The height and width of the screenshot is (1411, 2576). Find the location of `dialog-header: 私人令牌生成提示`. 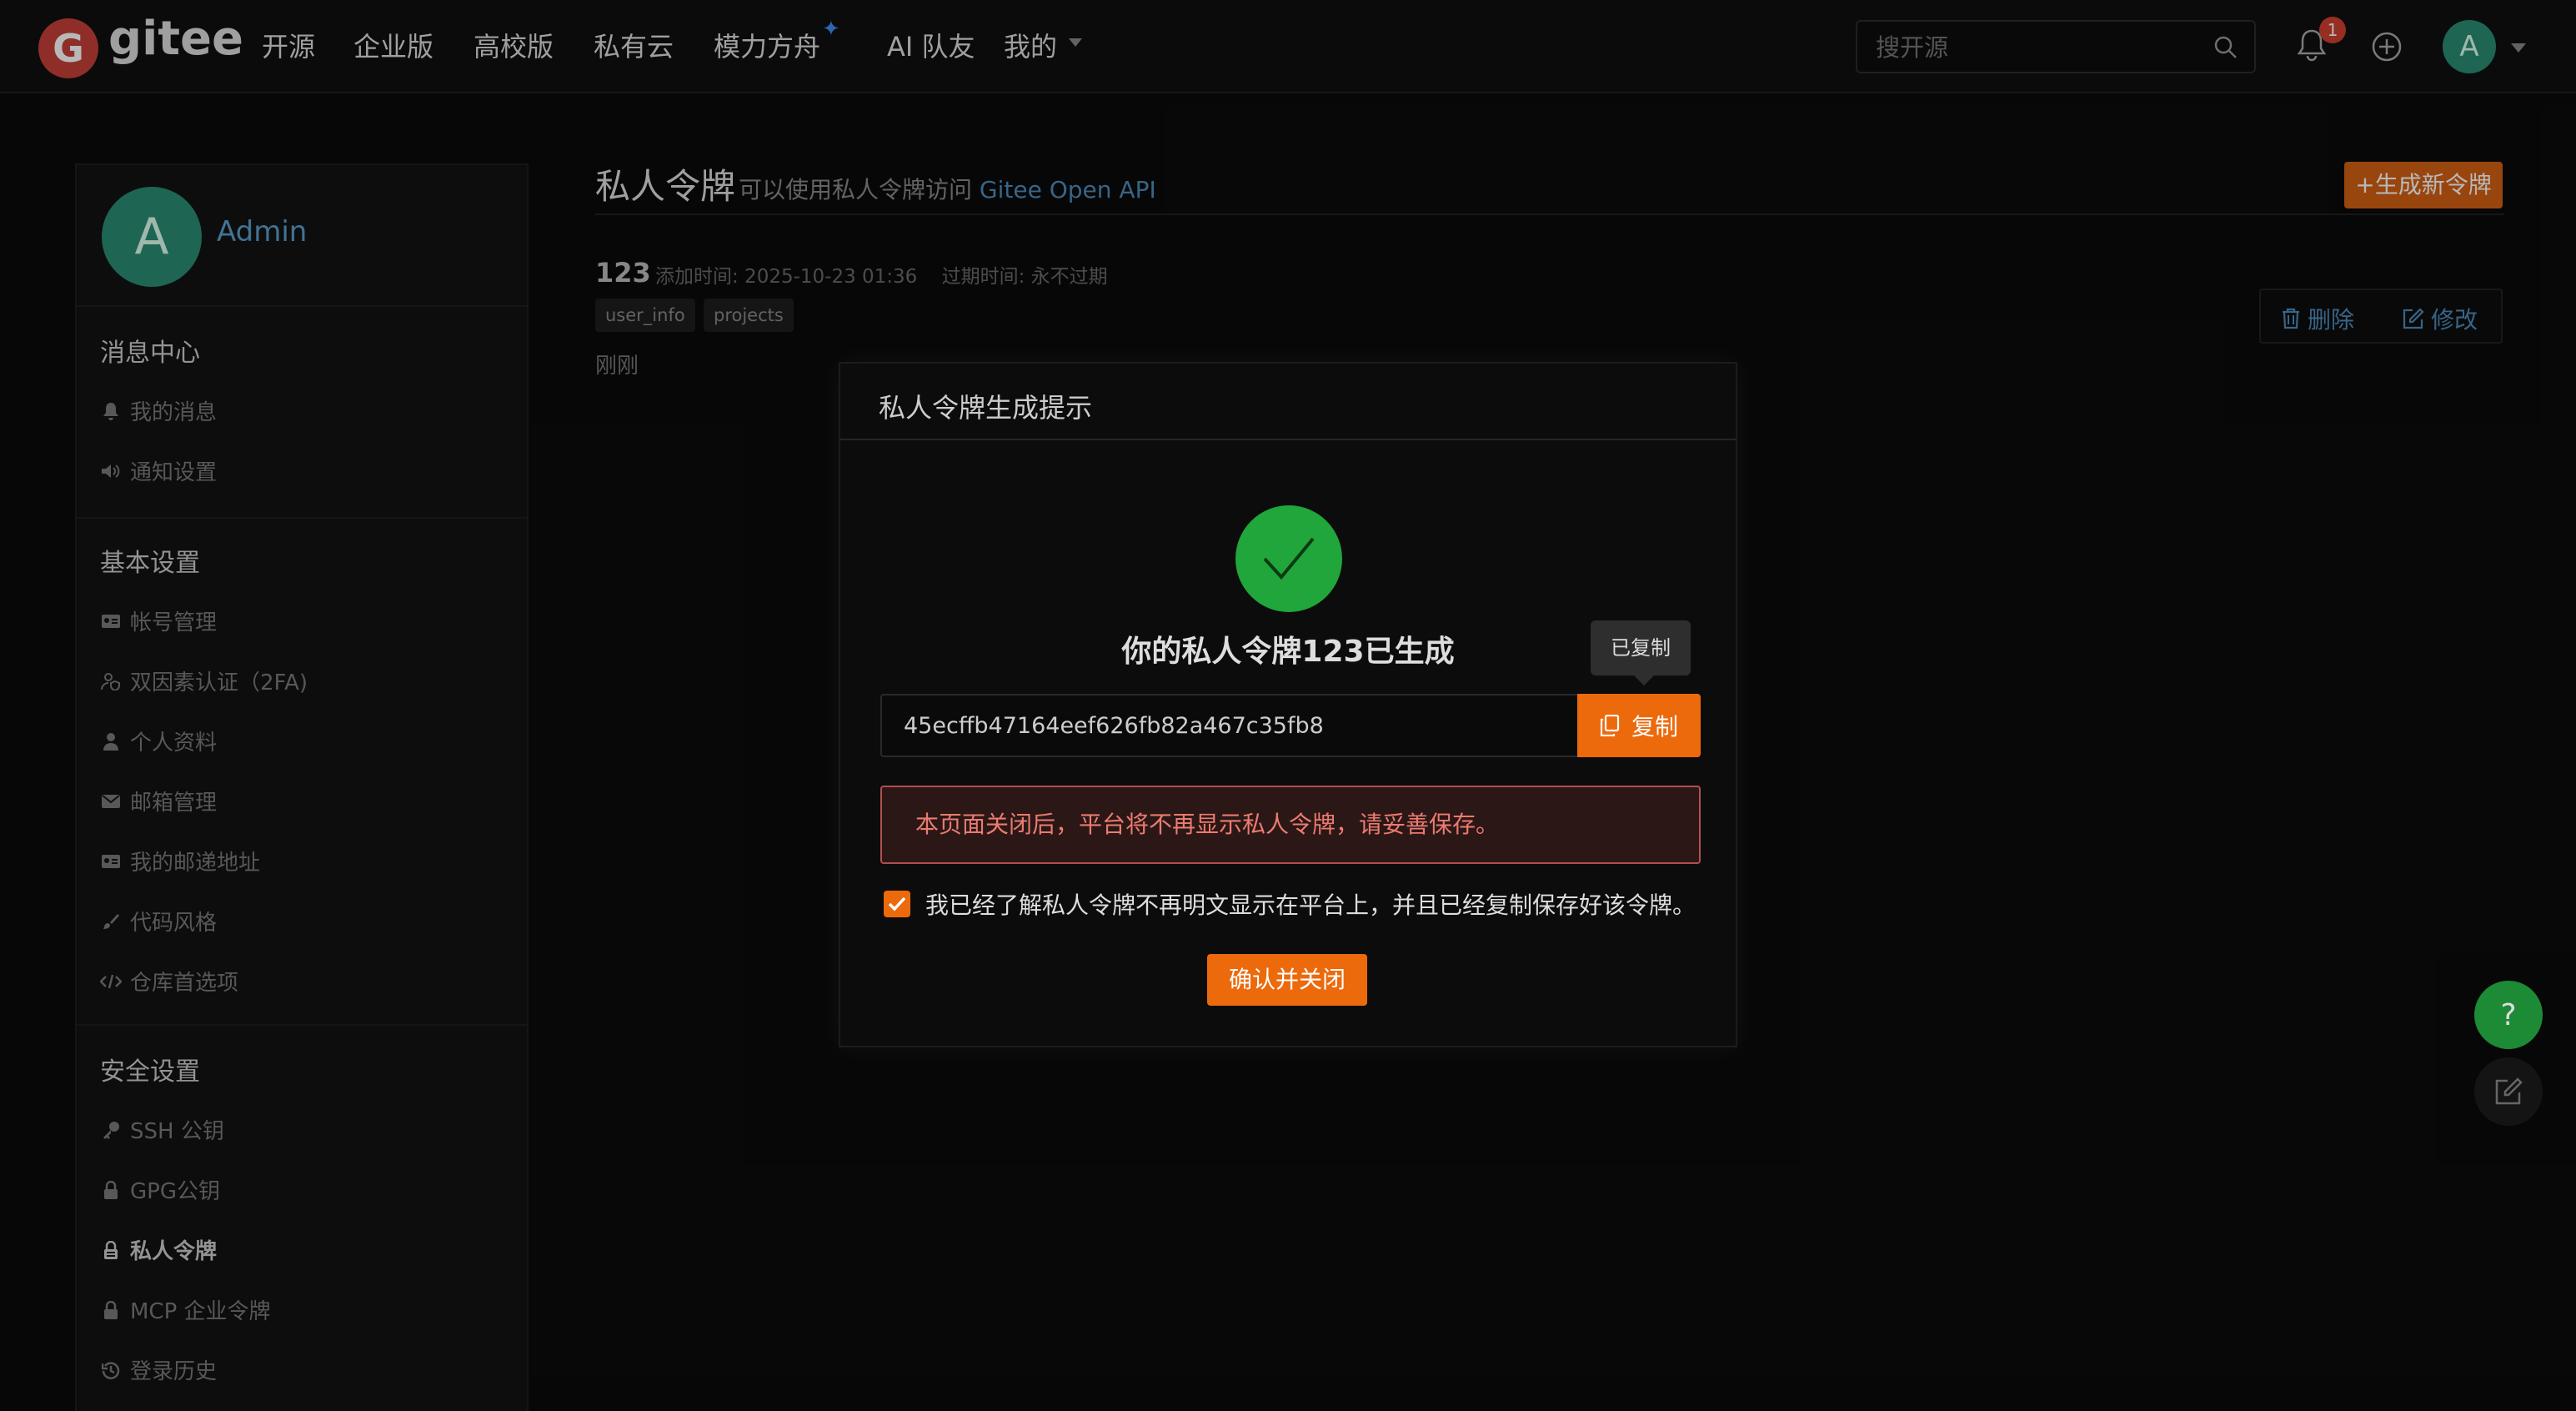

dialog-header: 私人令牌生成提示 is located at coordinates (1288, 402).